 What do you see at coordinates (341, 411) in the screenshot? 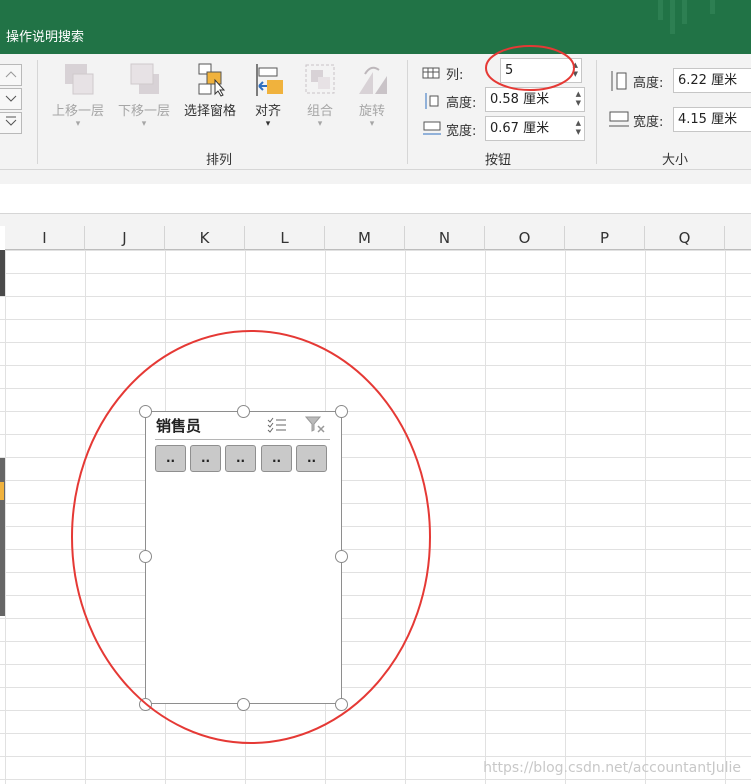
I see `resize-handle-top-right` at bounding box center [341, 411].